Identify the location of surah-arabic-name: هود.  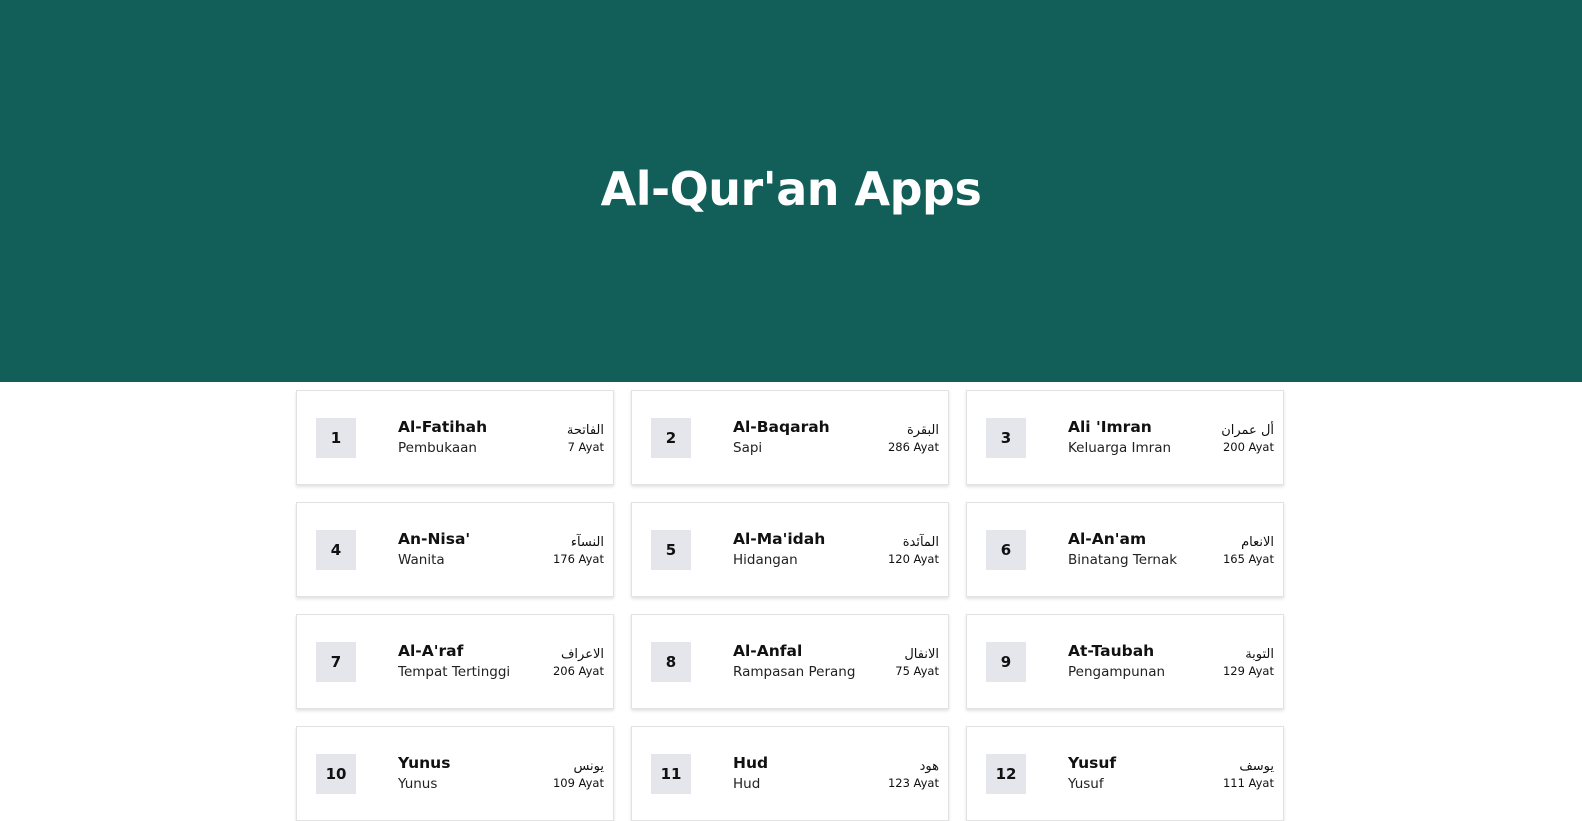
(929, 766).